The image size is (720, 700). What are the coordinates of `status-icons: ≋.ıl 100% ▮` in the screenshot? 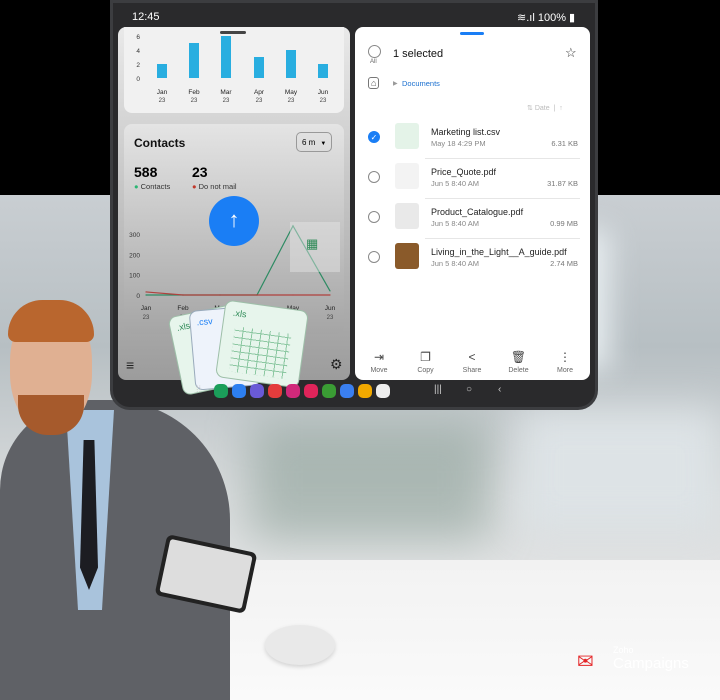 It's located at (546, 17).